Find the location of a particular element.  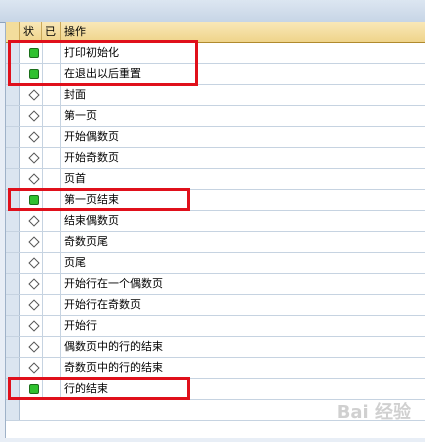

operation-label: 第一页 is located at coordinates (80, 115).